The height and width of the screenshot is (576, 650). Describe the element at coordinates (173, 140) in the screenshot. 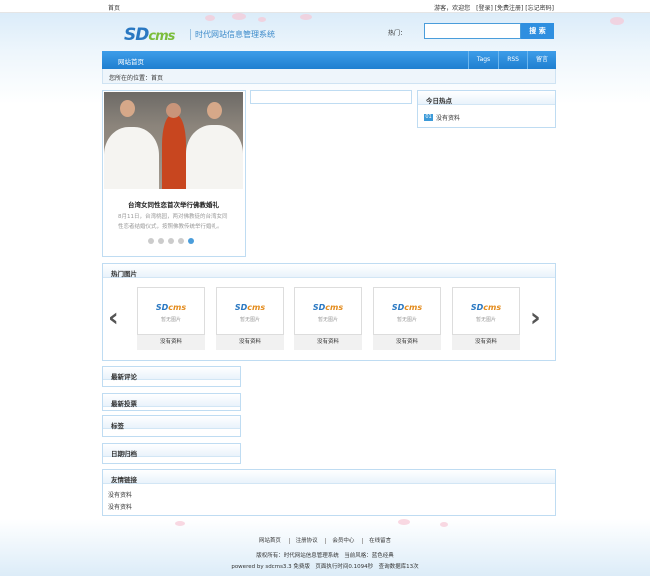

I see `slide-photo` at that location.